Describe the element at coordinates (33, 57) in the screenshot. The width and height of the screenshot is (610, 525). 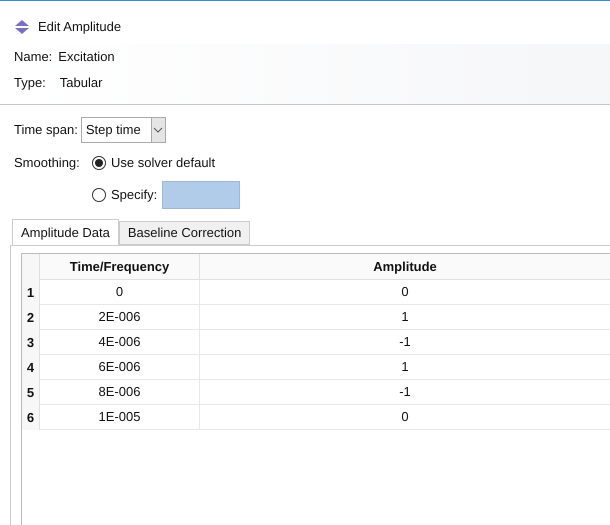
I see `field-label: Name:` at that location.